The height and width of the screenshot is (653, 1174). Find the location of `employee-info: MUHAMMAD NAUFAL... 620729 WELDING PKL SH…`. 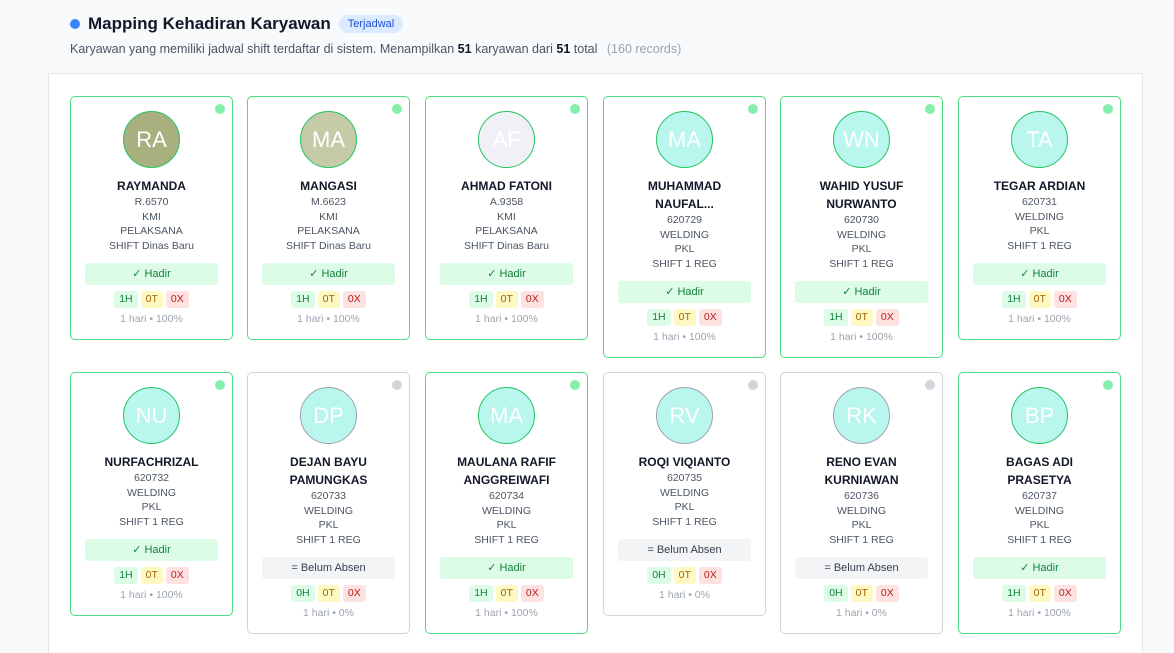

employee-info: MUHAMMAD NAUFAL... 620729 WELDING PKL SH… is located at coordinates (684, 260).